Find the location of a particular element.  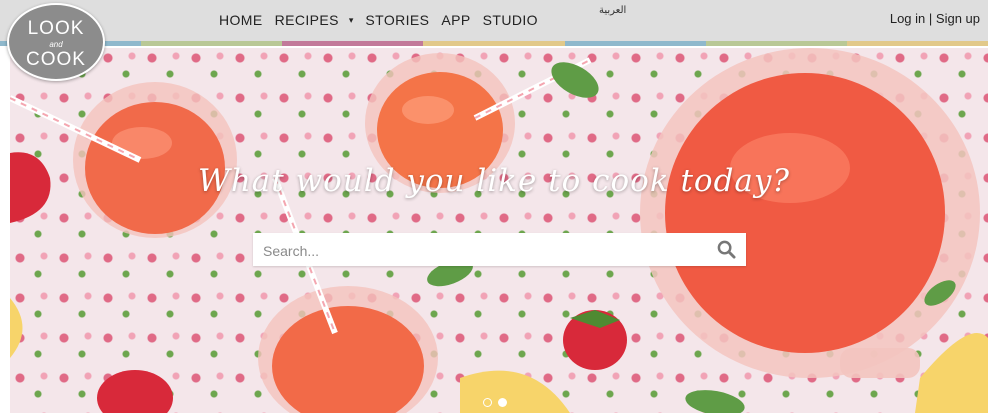

auth-links: Log in | Sign up is located at coordinates (935, 18).